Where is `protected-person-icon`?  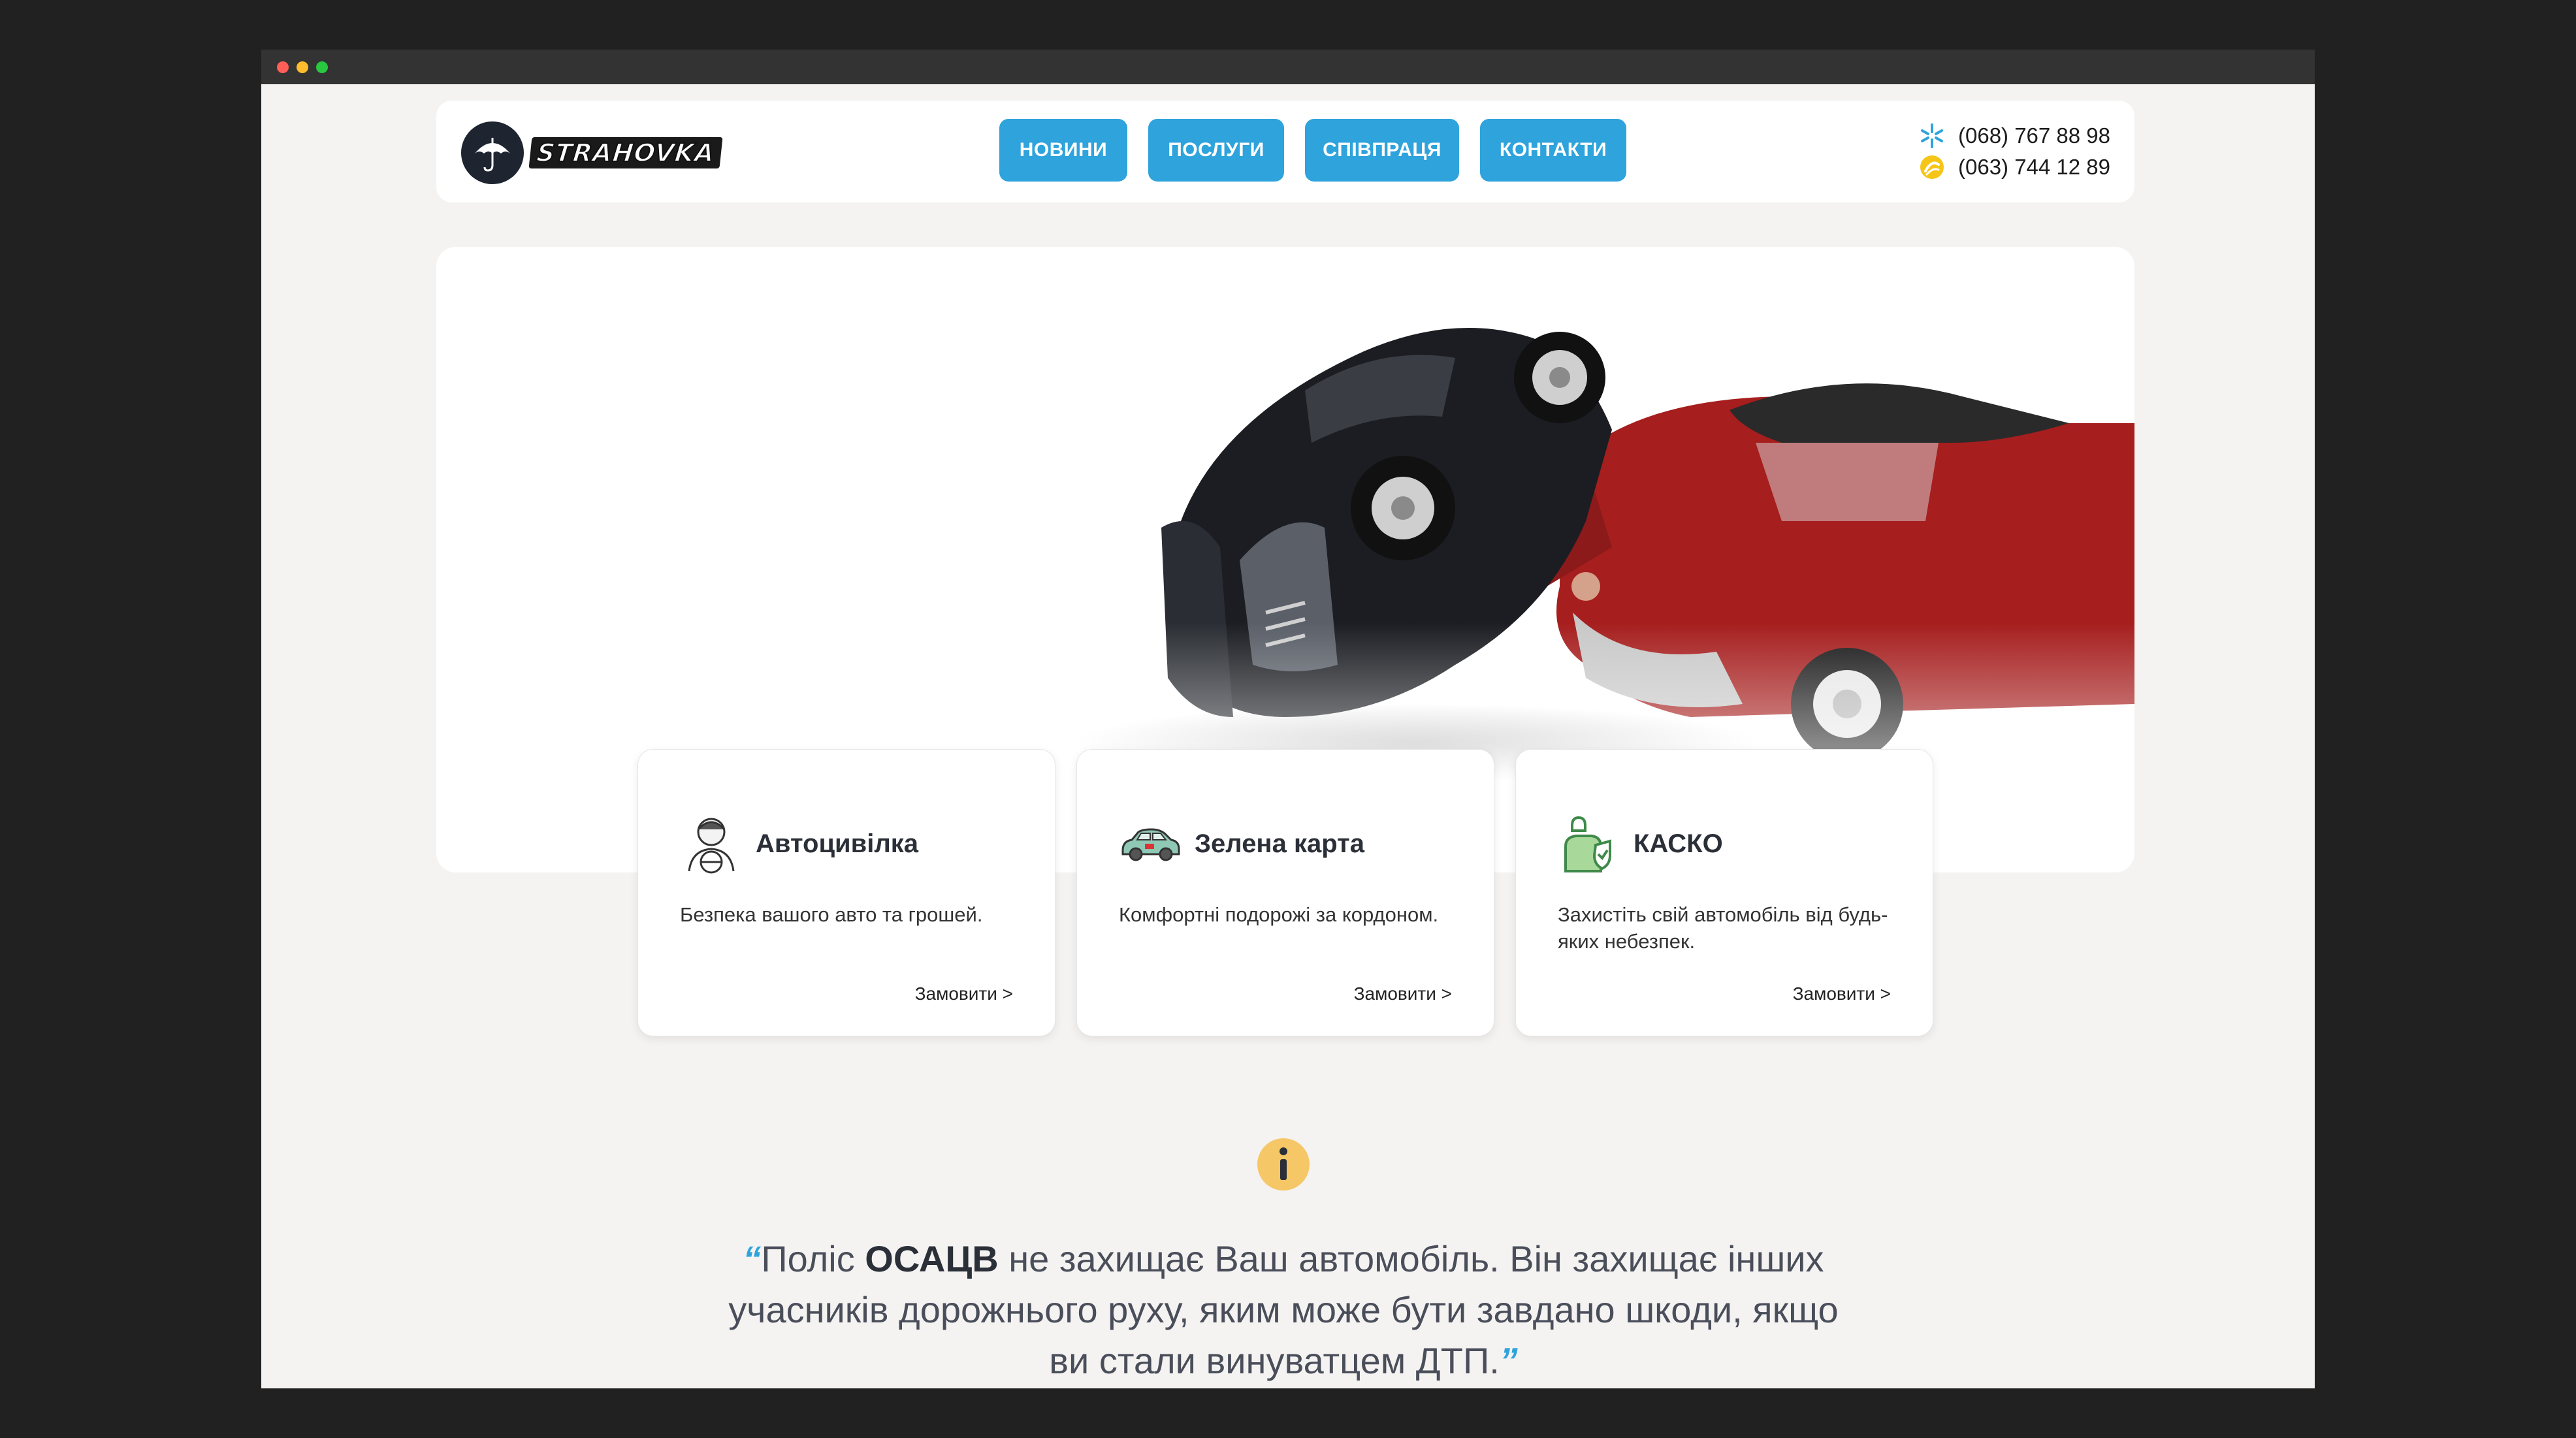
protected-person-icon is located at coordinates (1589, 843).